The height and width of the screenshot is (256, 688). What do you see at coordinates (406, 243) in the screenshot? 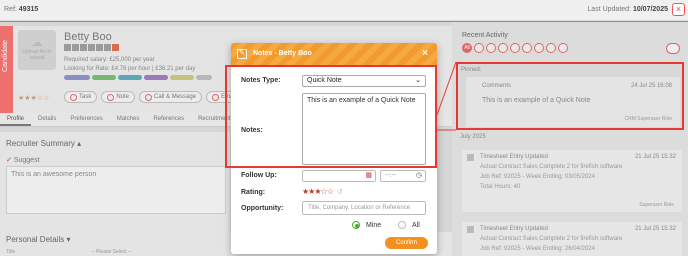
I see `confirm-button: Confirm` at bounding box center [406, 243].